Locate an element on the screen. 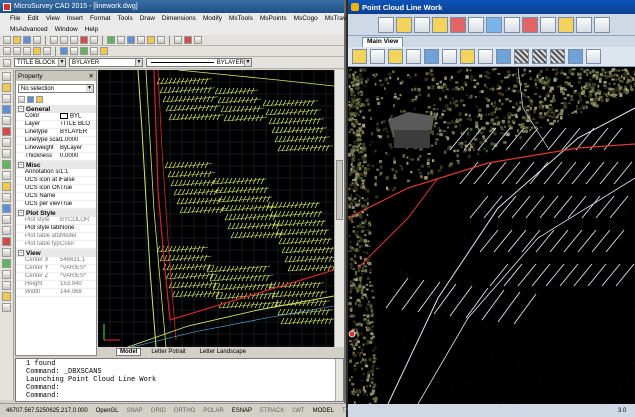 The height and width of the screenshot is (417, 635). screenshot-icon is located at coordinates (593, 56).